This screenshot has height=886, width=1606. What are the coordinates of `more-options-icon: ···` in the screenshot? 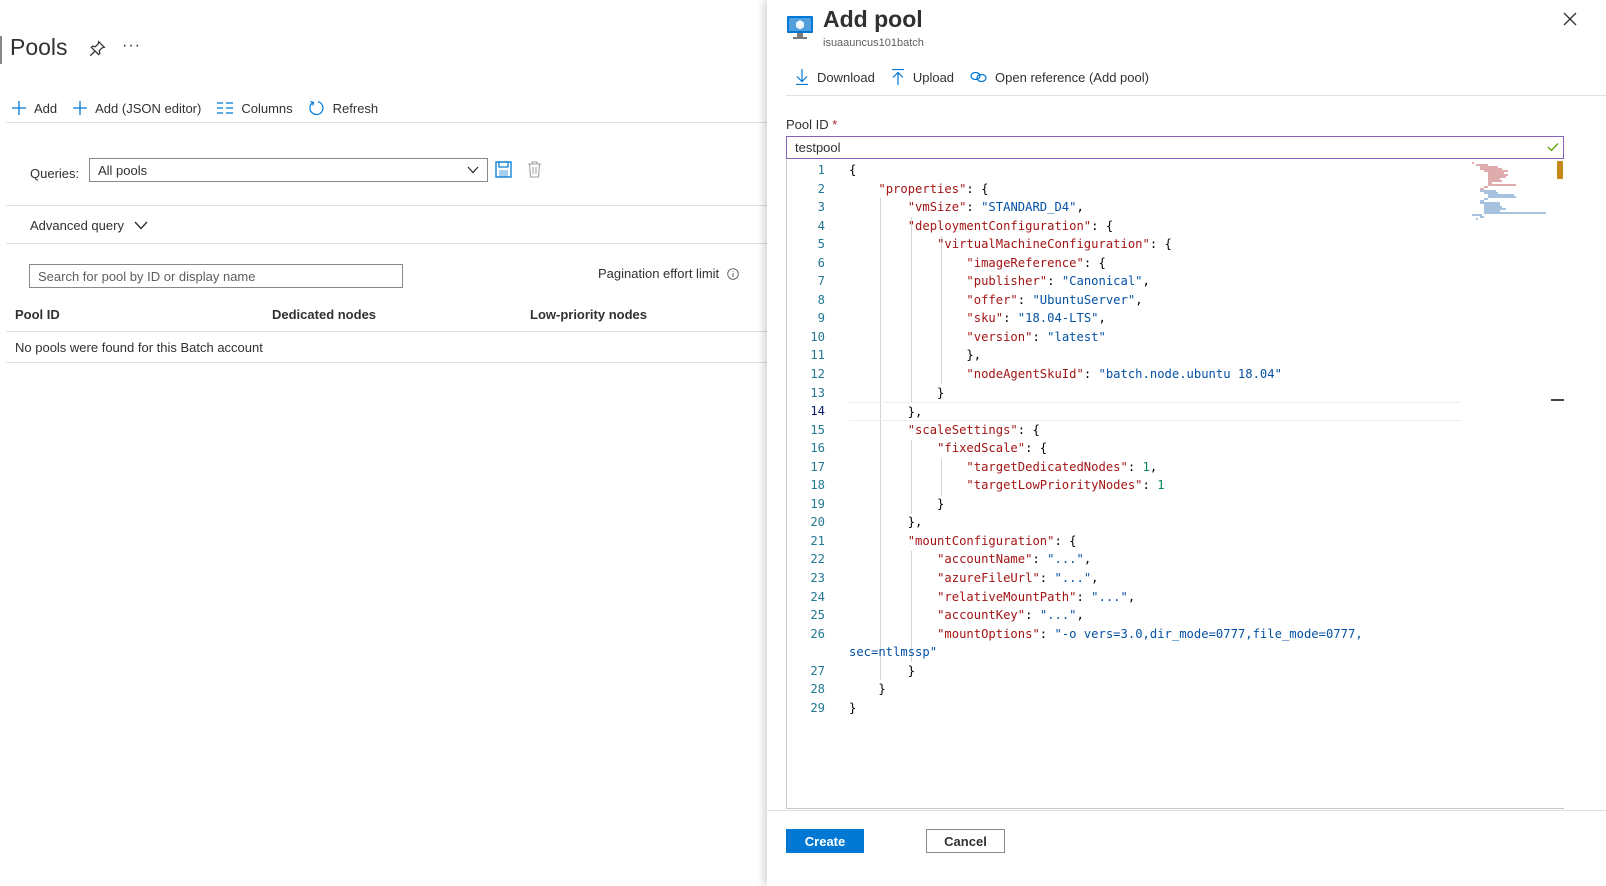 It's located at (131, 46).